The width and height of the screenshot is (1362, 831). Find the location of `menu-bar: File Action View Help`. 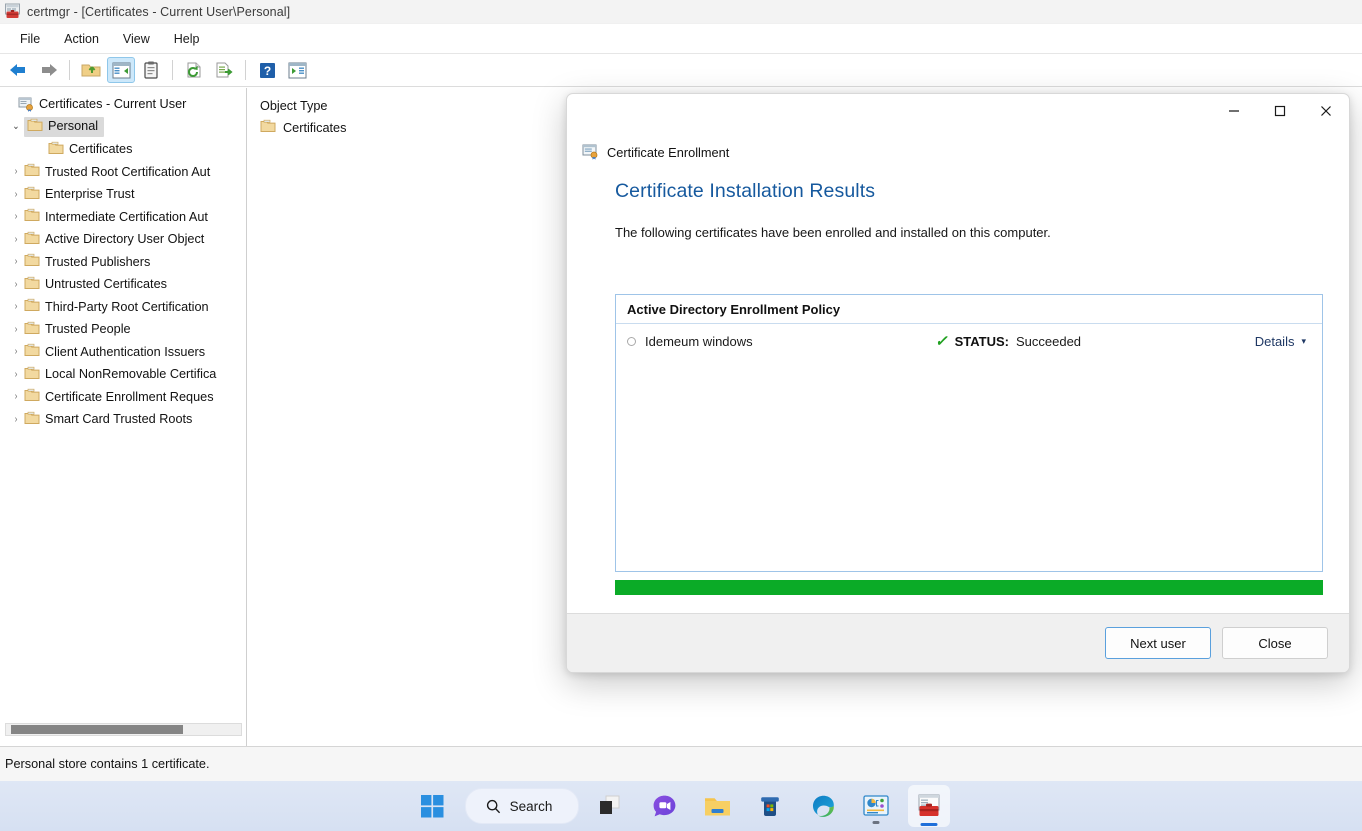

menu-bar: File Action View Help is located at coordinates (681, 39).